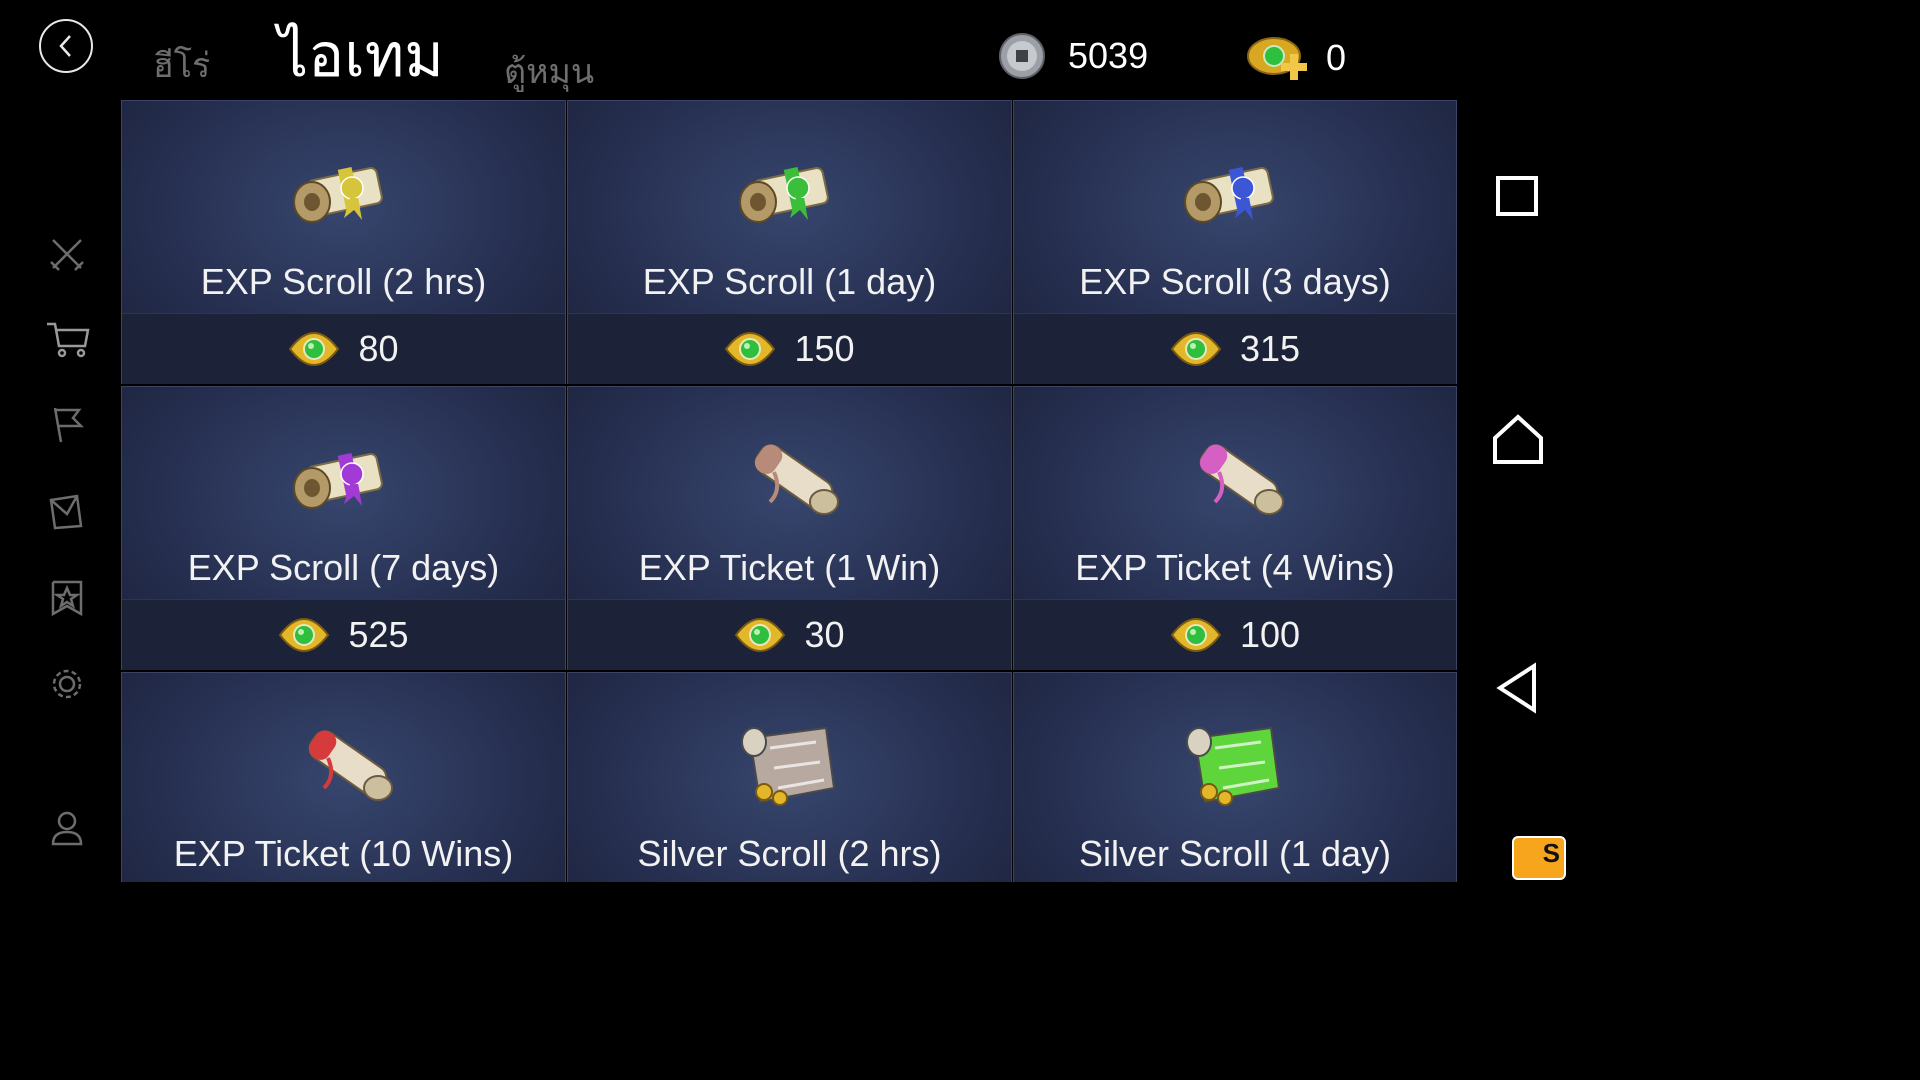 This screenshot has height=1080, width=1920. Describe the element at coordinates (67, 424) in the screenshot. I see `flag-icon` at that location.